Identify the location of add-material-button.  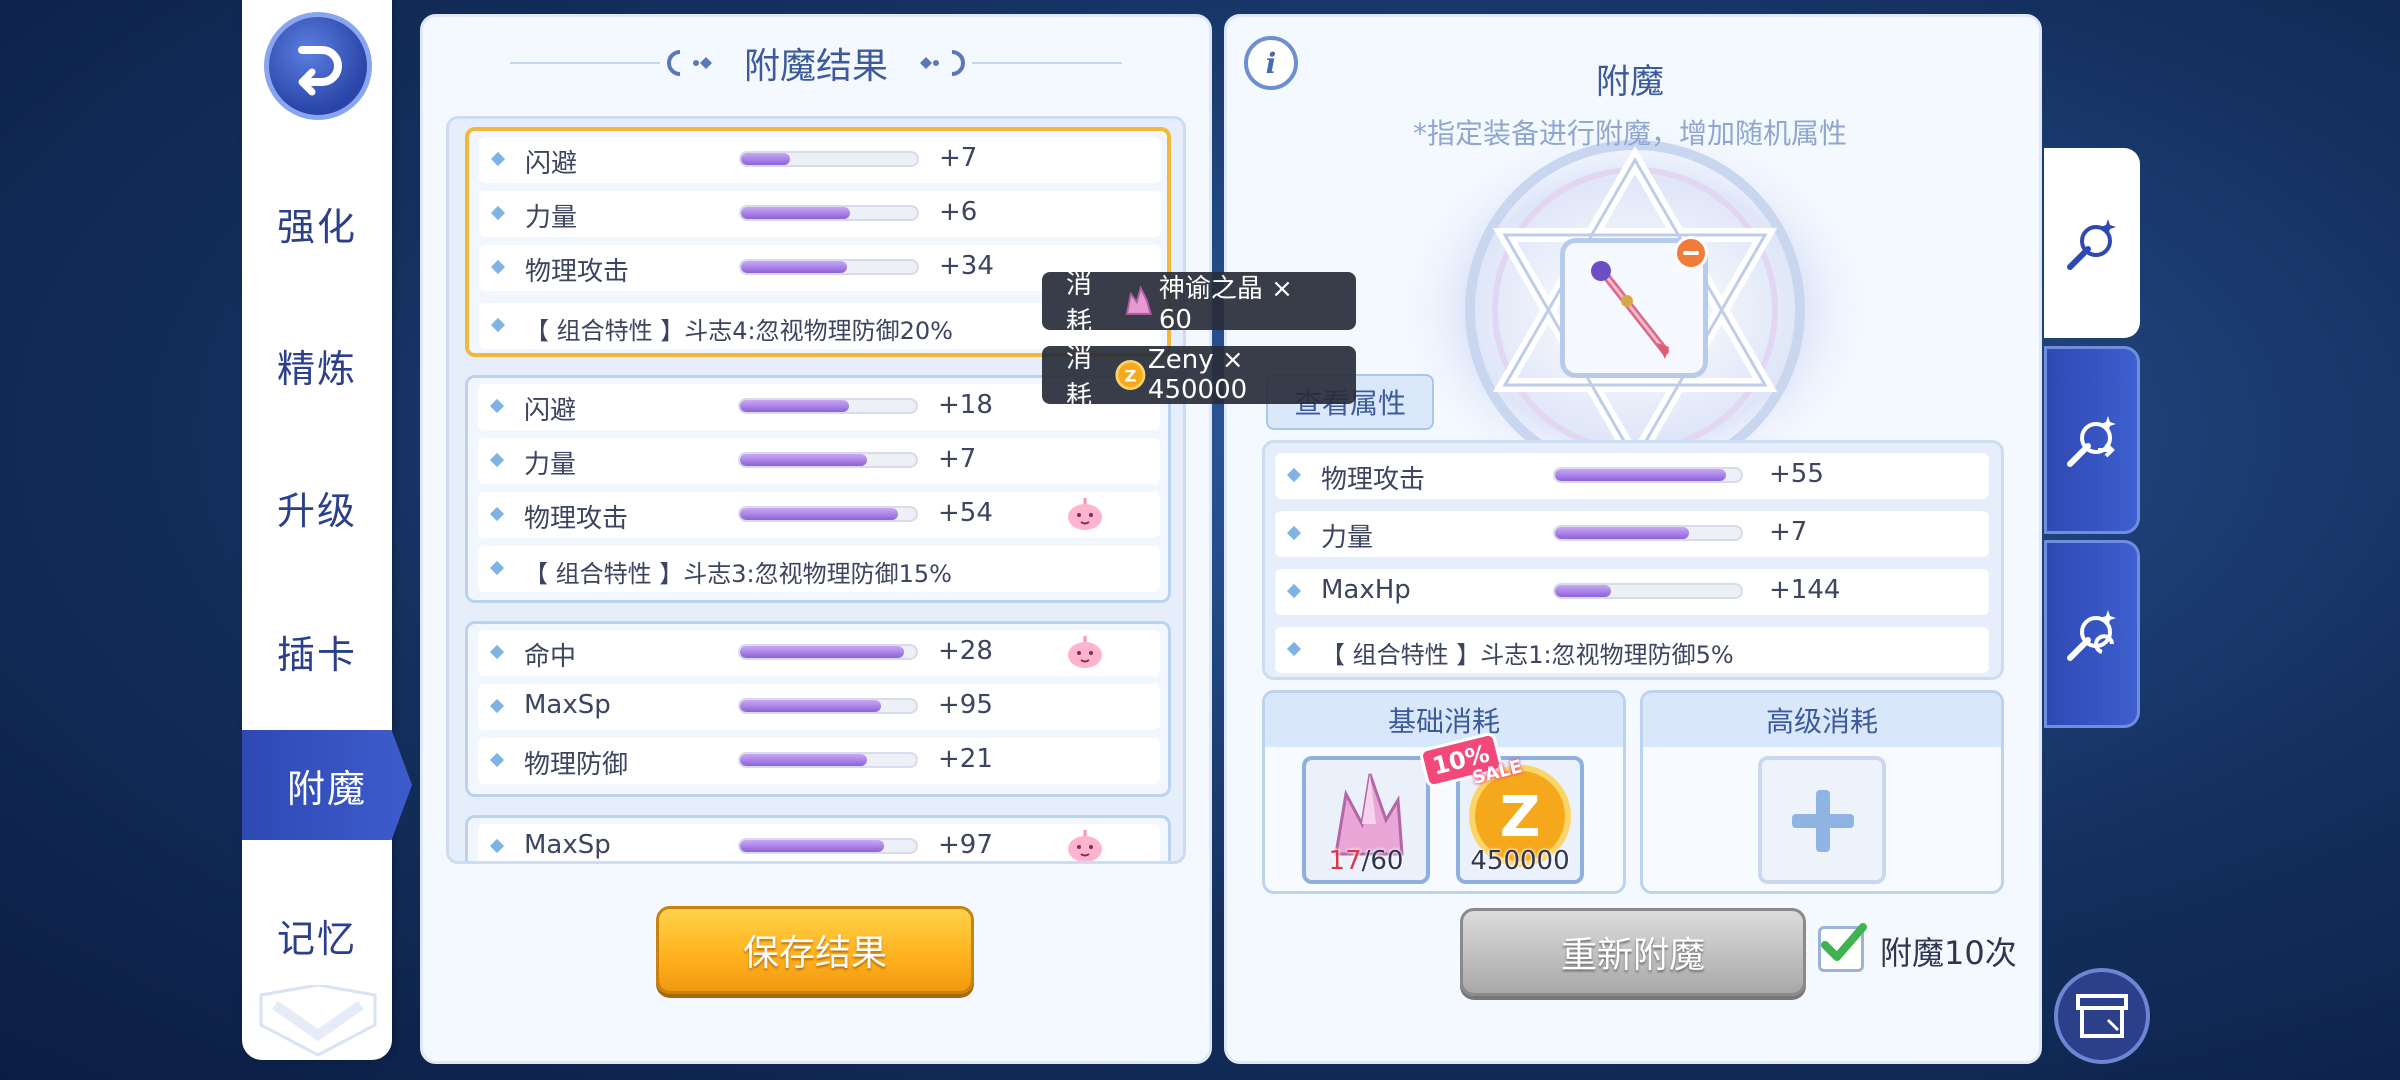
(1822, 820).